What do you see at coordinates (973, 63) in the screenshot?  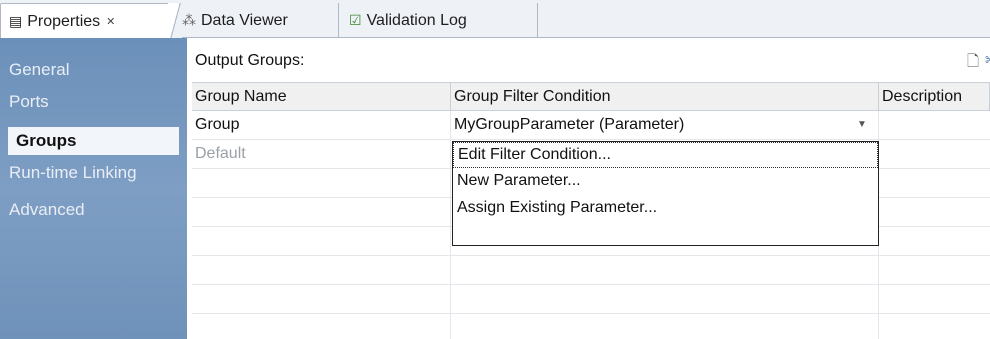 I see `new-icon: 🗋` at bounding box center [973, 63].